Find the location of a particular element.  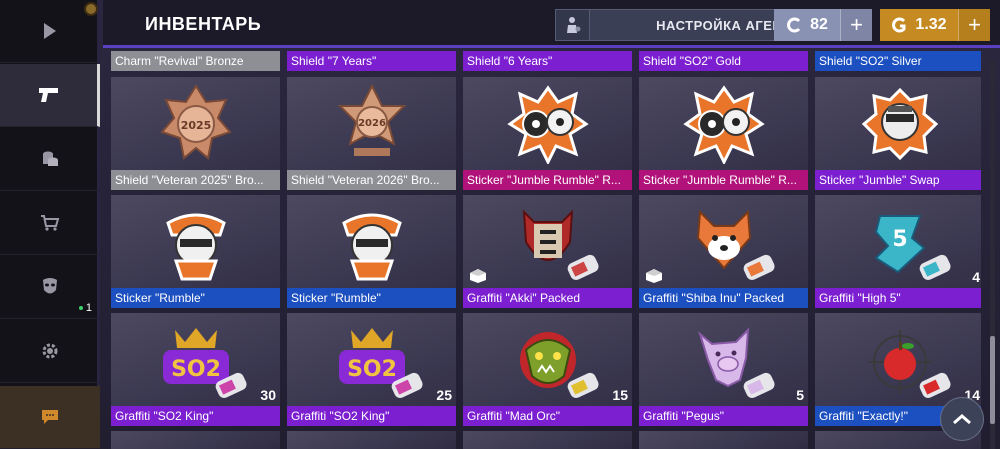

tile-name-strip: Shield "SO2" Gold is located at coordinates (723, 61).